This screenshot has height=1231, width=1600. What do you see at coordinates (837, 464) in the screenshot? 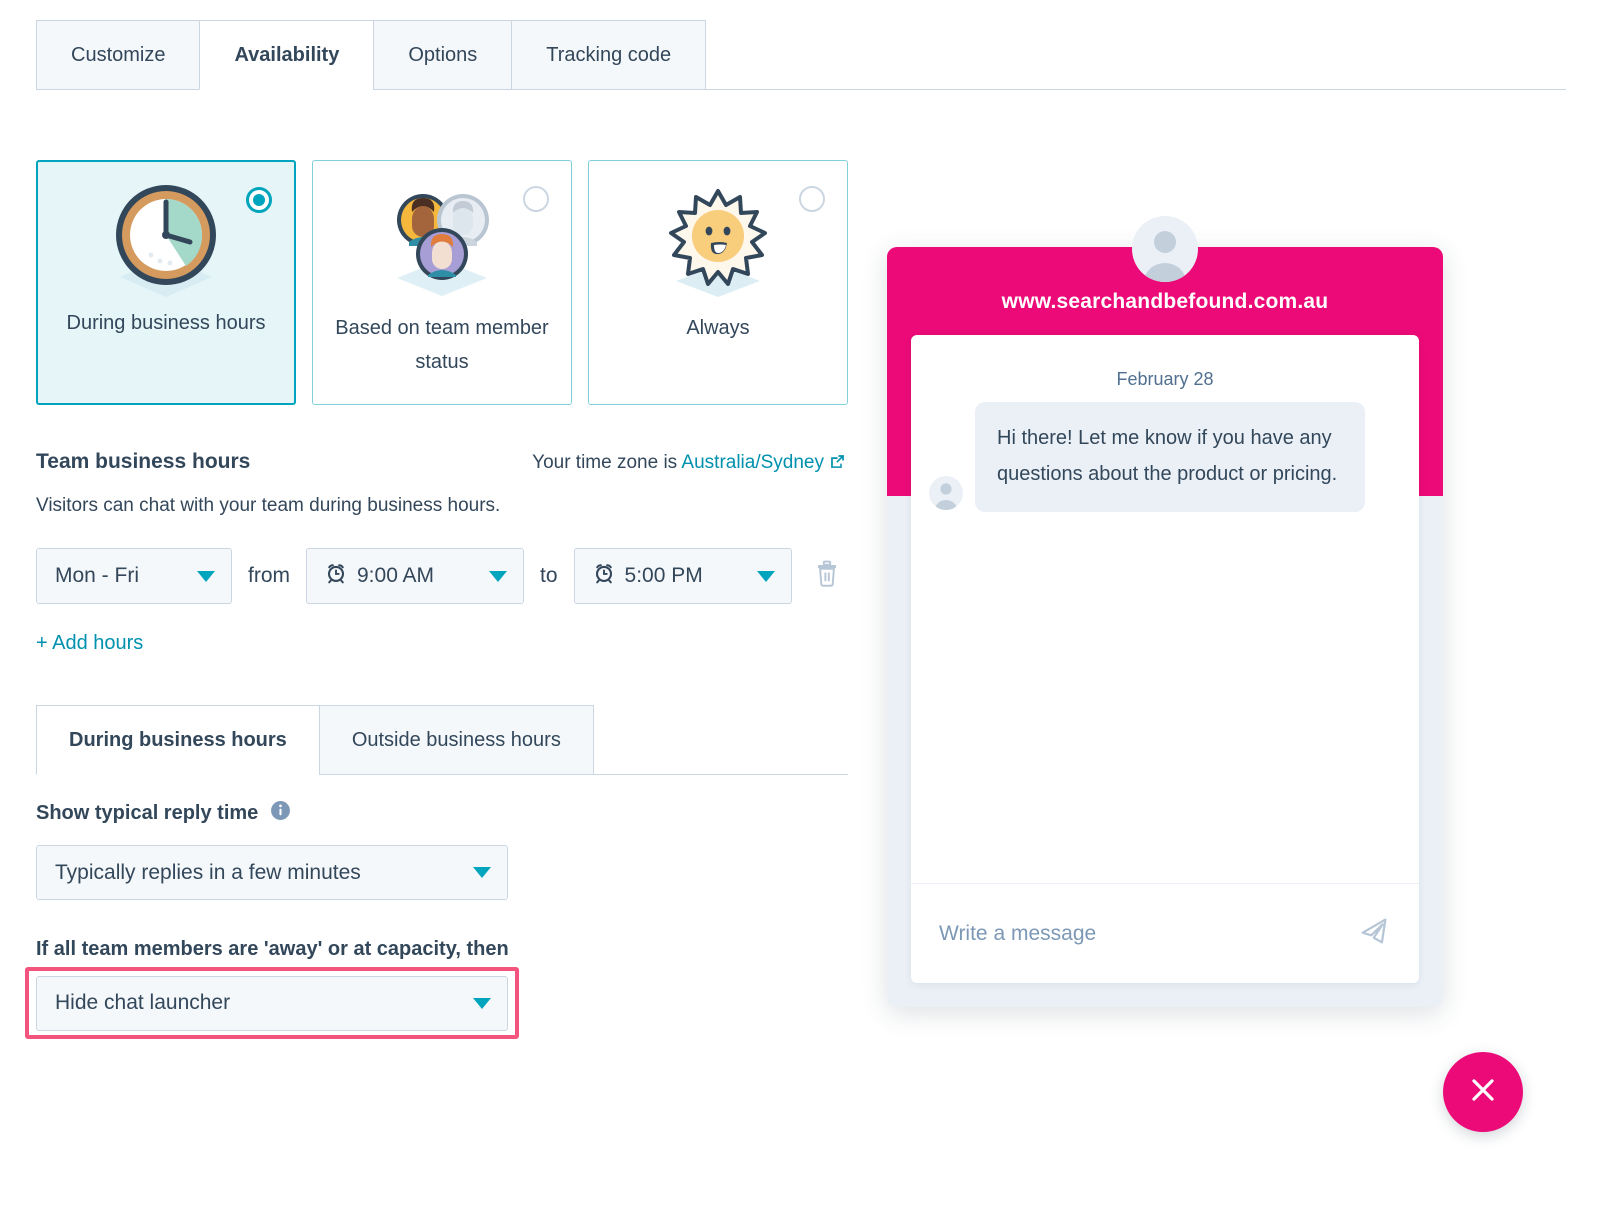
I see `external-link-icon` at bounding box center [837, 464].